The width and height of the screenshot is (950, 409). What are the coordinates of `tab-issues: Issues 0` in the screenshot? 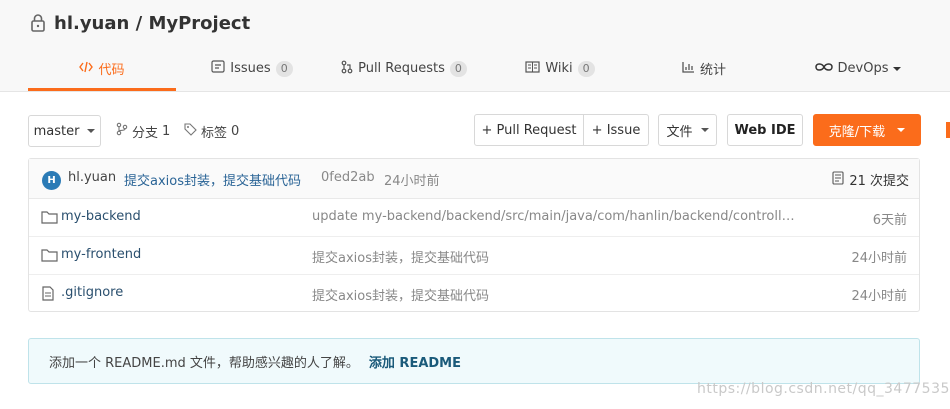 It's located at (252, 68).